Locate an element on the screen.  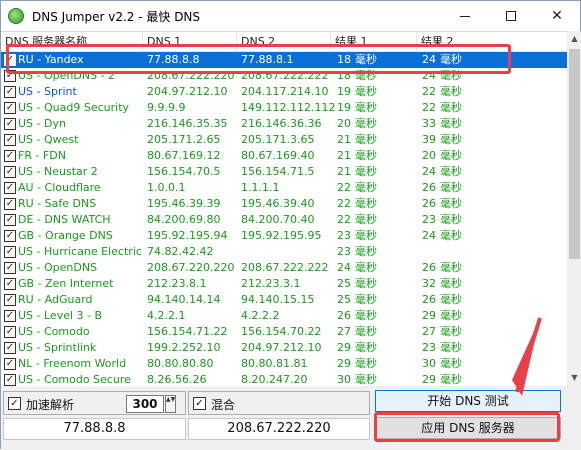
spin-arrows-icon: ▲▼ is located at coordinates (170, 404).